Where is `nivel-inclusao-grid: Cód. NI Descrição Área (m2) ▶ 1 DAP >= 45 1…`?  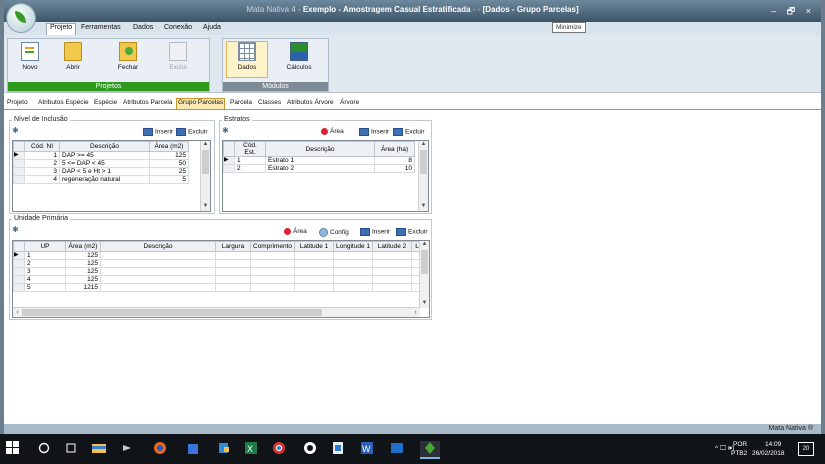
nivel-inclusao-grid: Cód. NI Descrição Área (m2) ▶ 1 DAP >= 45 1… is located at coordinates (111, 176).